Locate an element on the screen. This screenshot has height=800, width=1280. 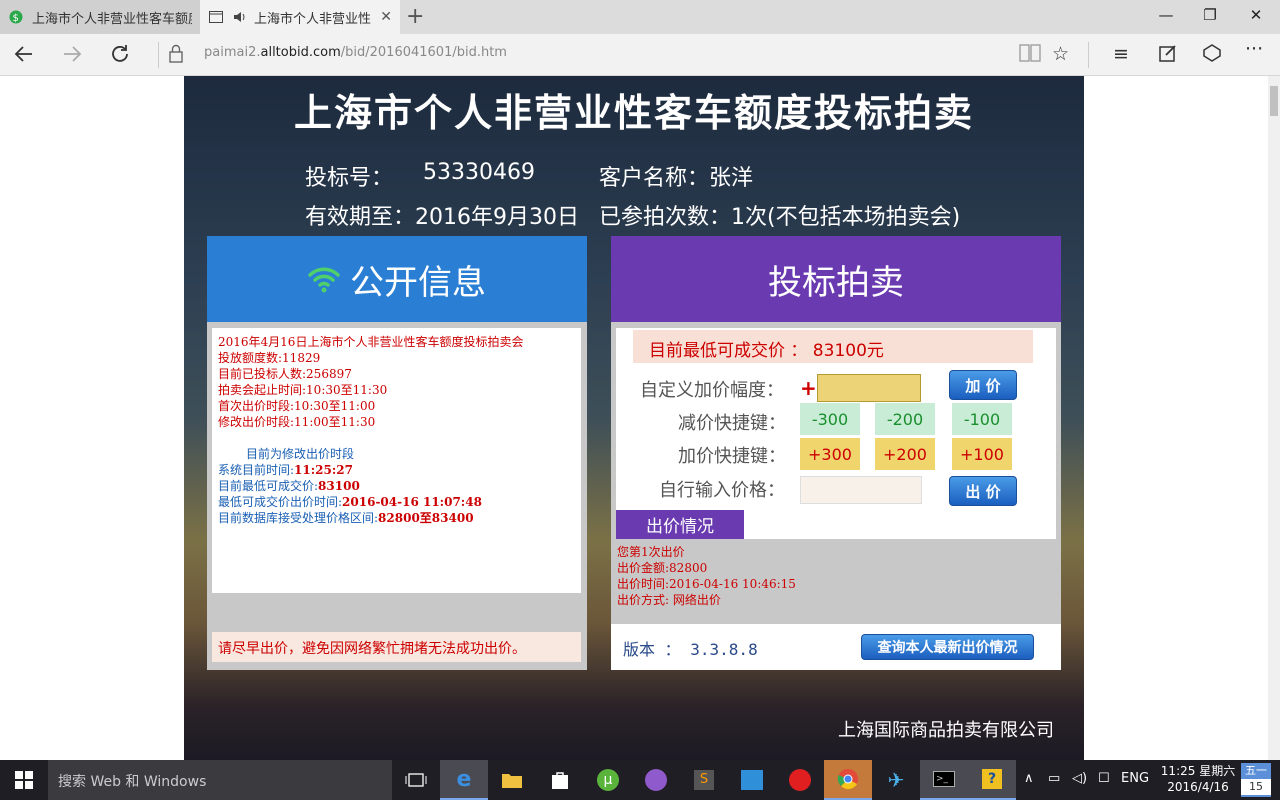
min-price: 83100 is located at coordinates (339, 486).